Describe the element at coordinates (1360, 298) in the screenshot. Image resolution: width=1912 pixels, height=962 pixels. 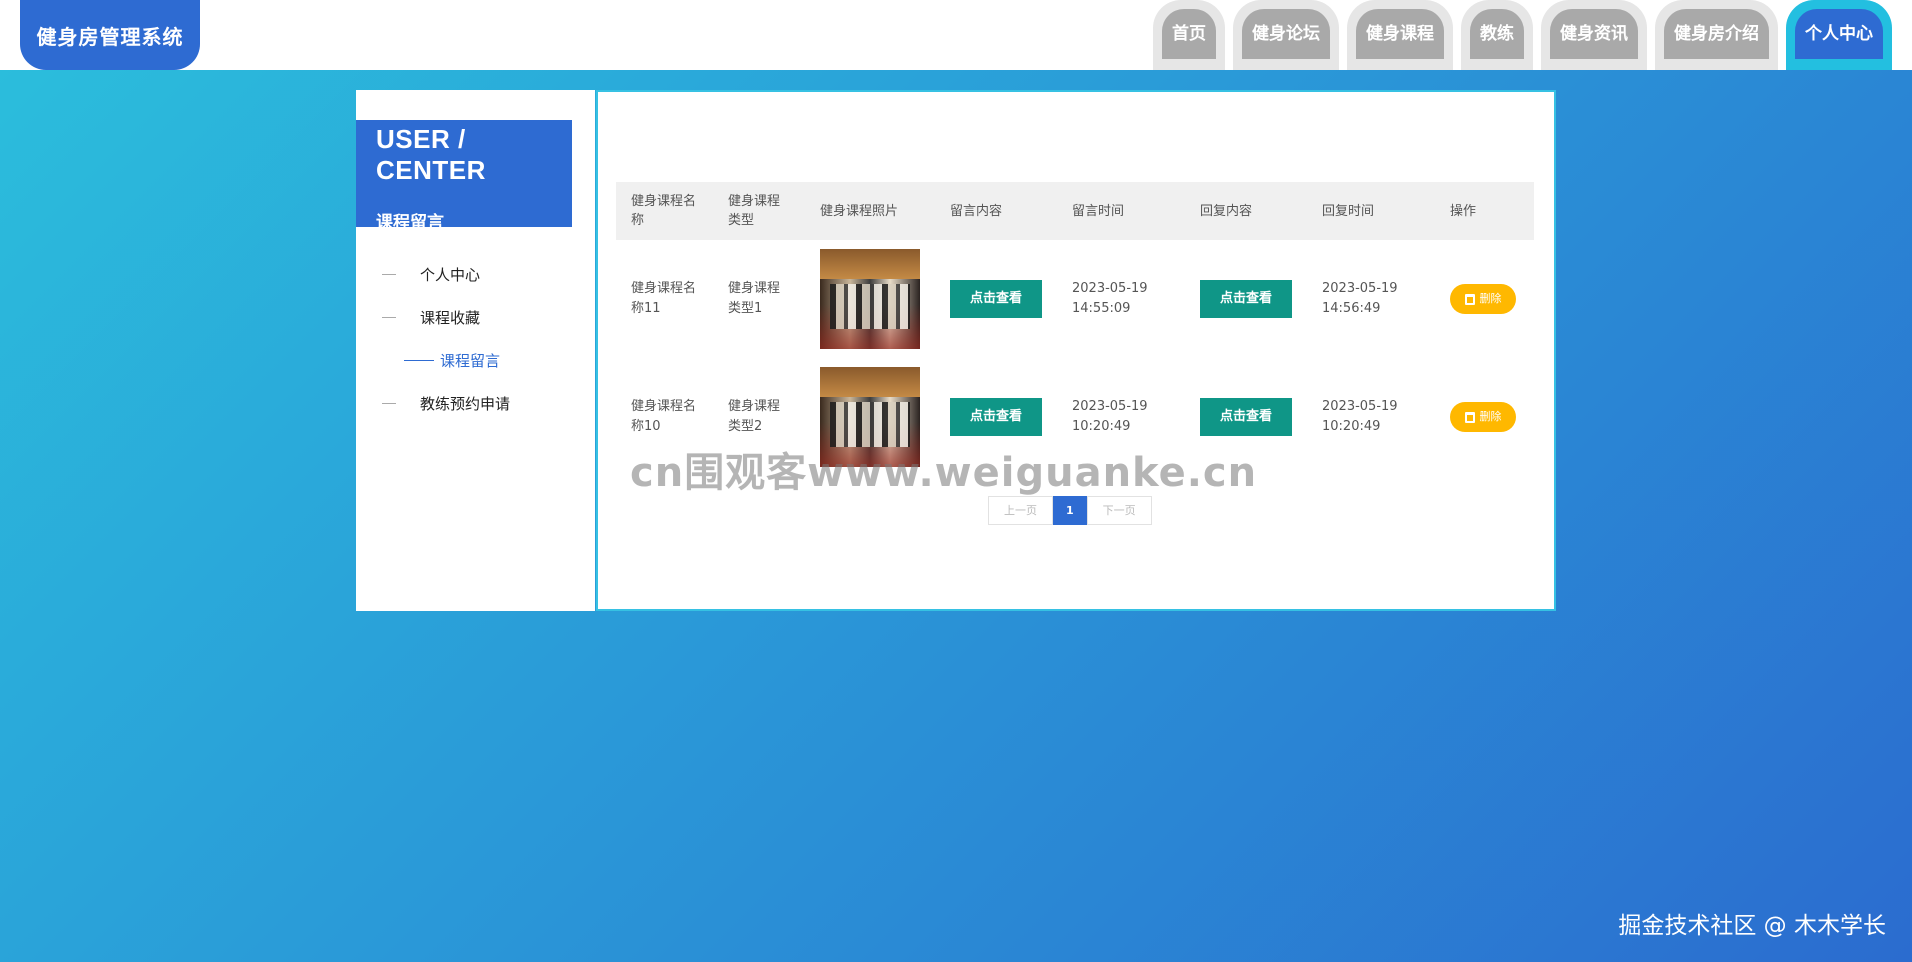
I see `reply-time: 2023-05-19 14:56:49` at that location.